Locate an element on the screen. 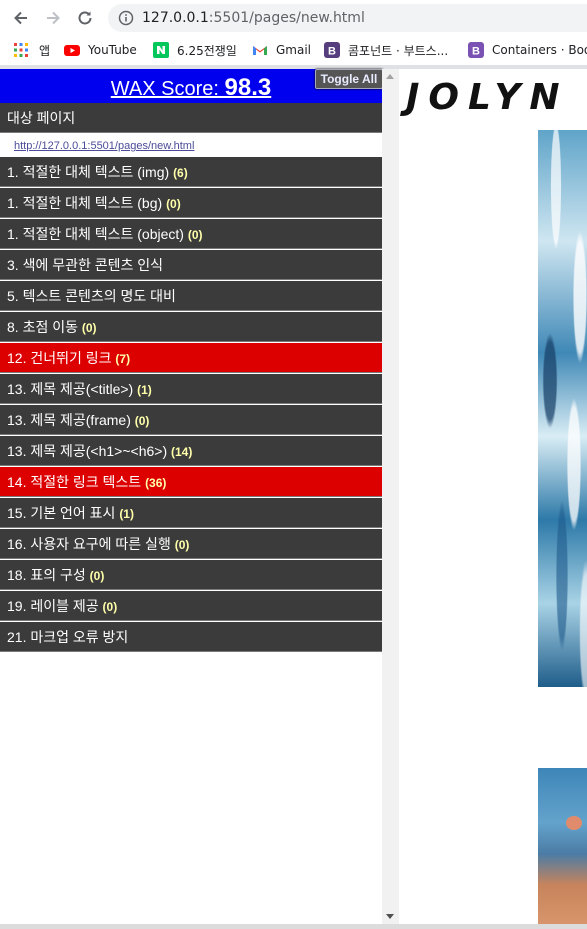 This screenshot has width=587, height=929. reload-icon is located at coordinates (85, 18).